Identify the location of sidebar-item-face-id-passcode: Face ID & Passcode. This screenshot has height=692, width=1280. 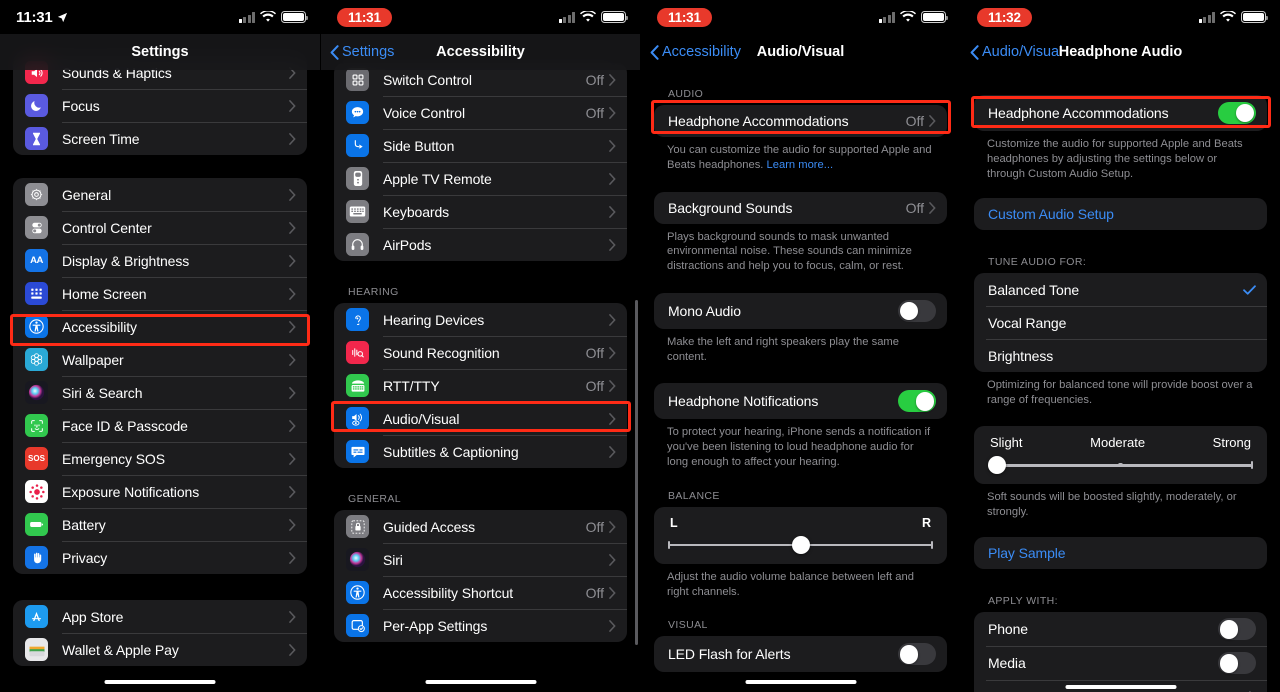
(160, 425).